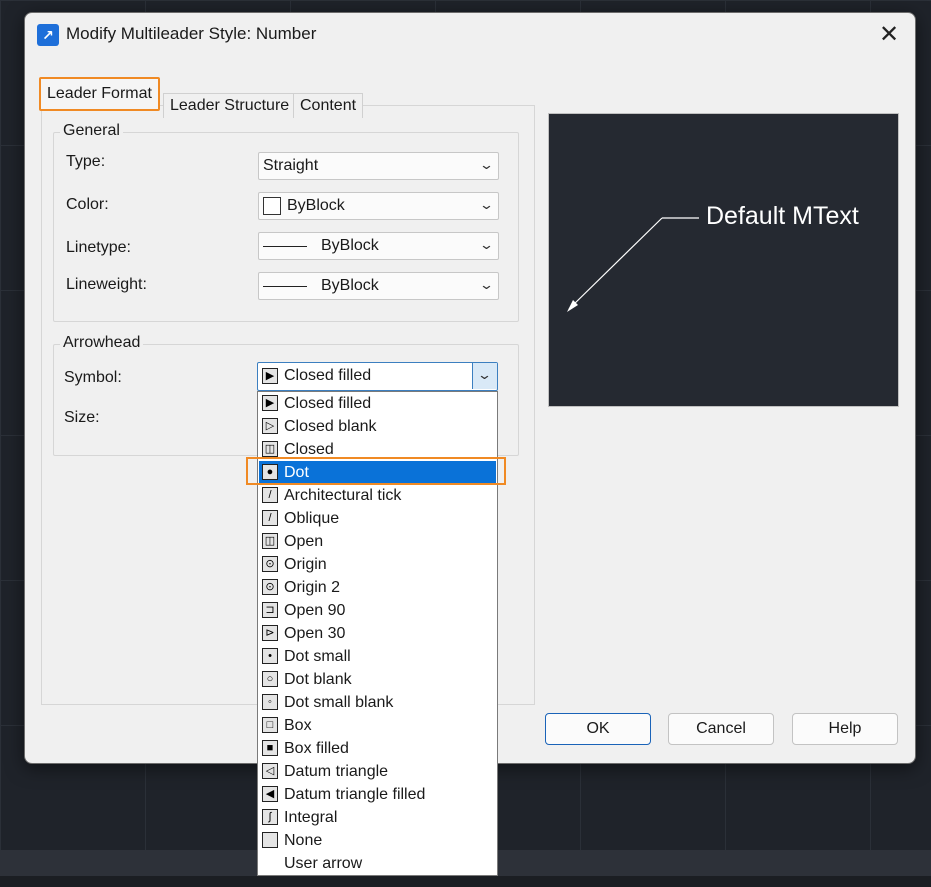 The image size is (931, 887). Describe the element at coordinates (270, 587) in the screenshot. I see `origin-2-arrow-icon: ⊙` at that location.